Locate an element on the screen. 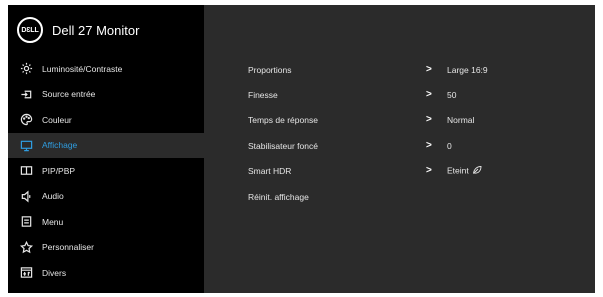 This screenshot has height=297, width=603. input-source-icon is located at coordinates (26, 94).